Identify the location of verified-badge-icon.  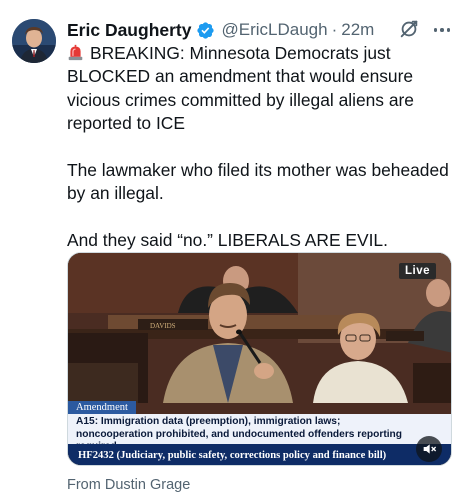
(206, 30).